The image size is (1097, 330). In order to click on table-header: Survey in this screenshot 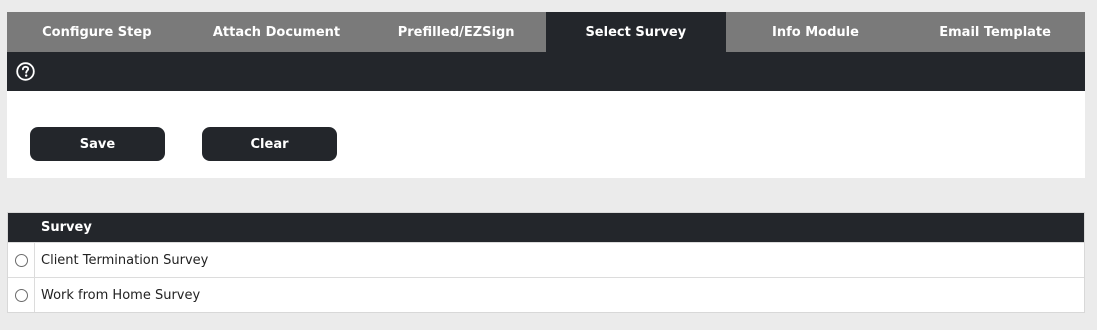, I will do `click(546, 227)`.